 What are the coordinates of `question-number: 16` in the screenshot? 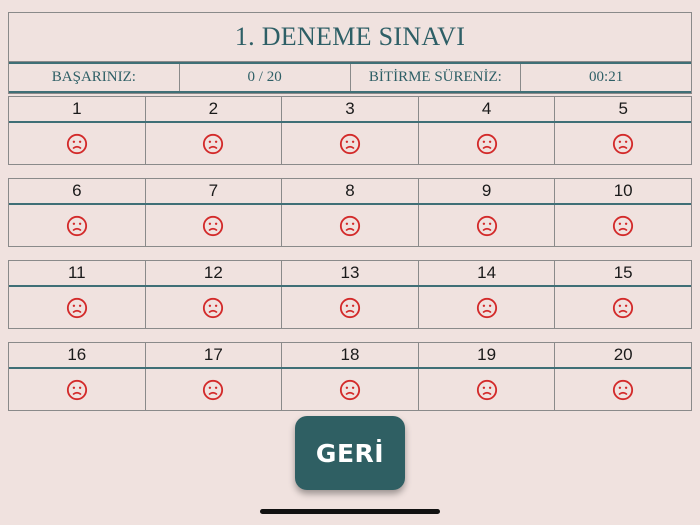 It's located at (77, 355).